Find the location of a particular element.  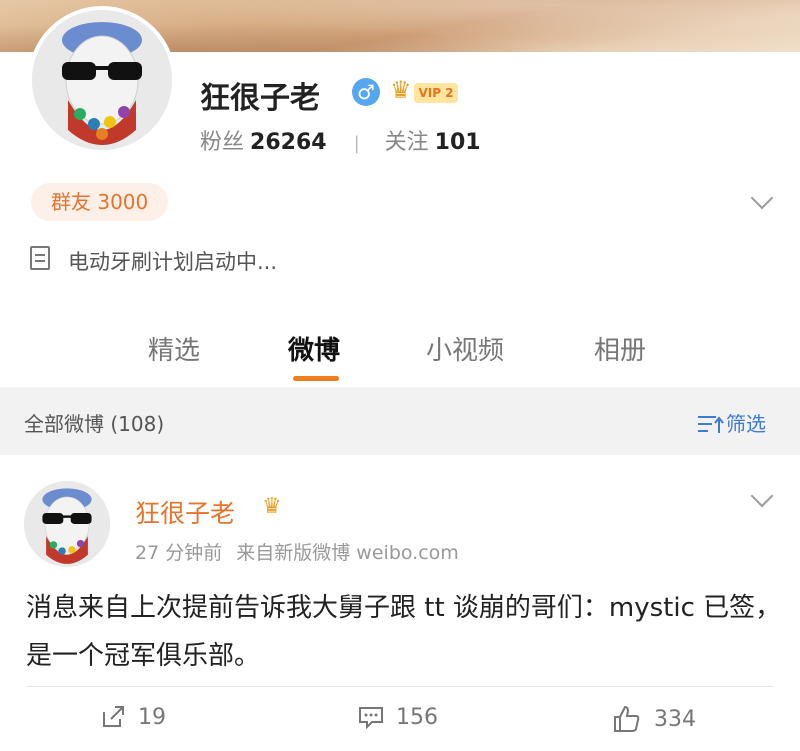

male-icon: ♂ is located at coordinates (366, 92).